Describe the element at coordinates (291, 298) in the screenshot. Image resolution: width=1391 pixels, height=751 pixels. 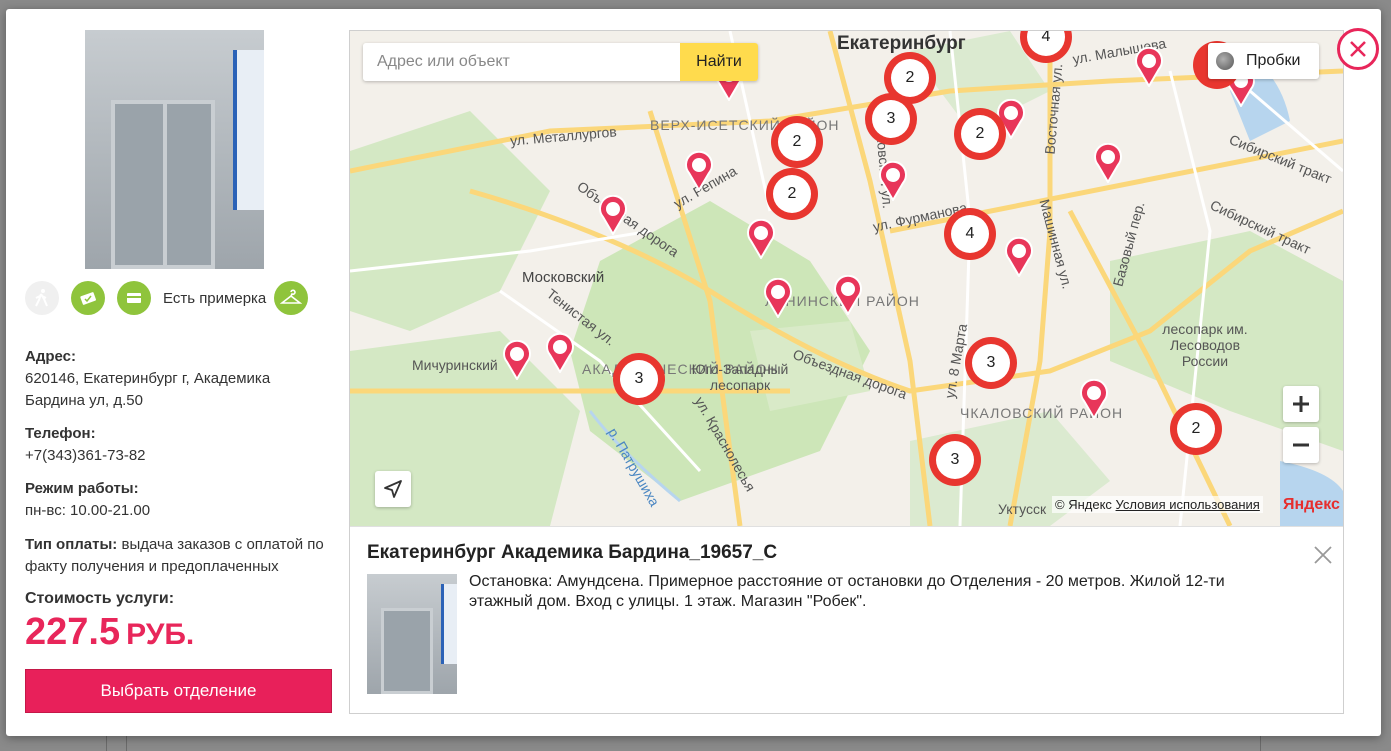
I see `hanger-icon` at that location.